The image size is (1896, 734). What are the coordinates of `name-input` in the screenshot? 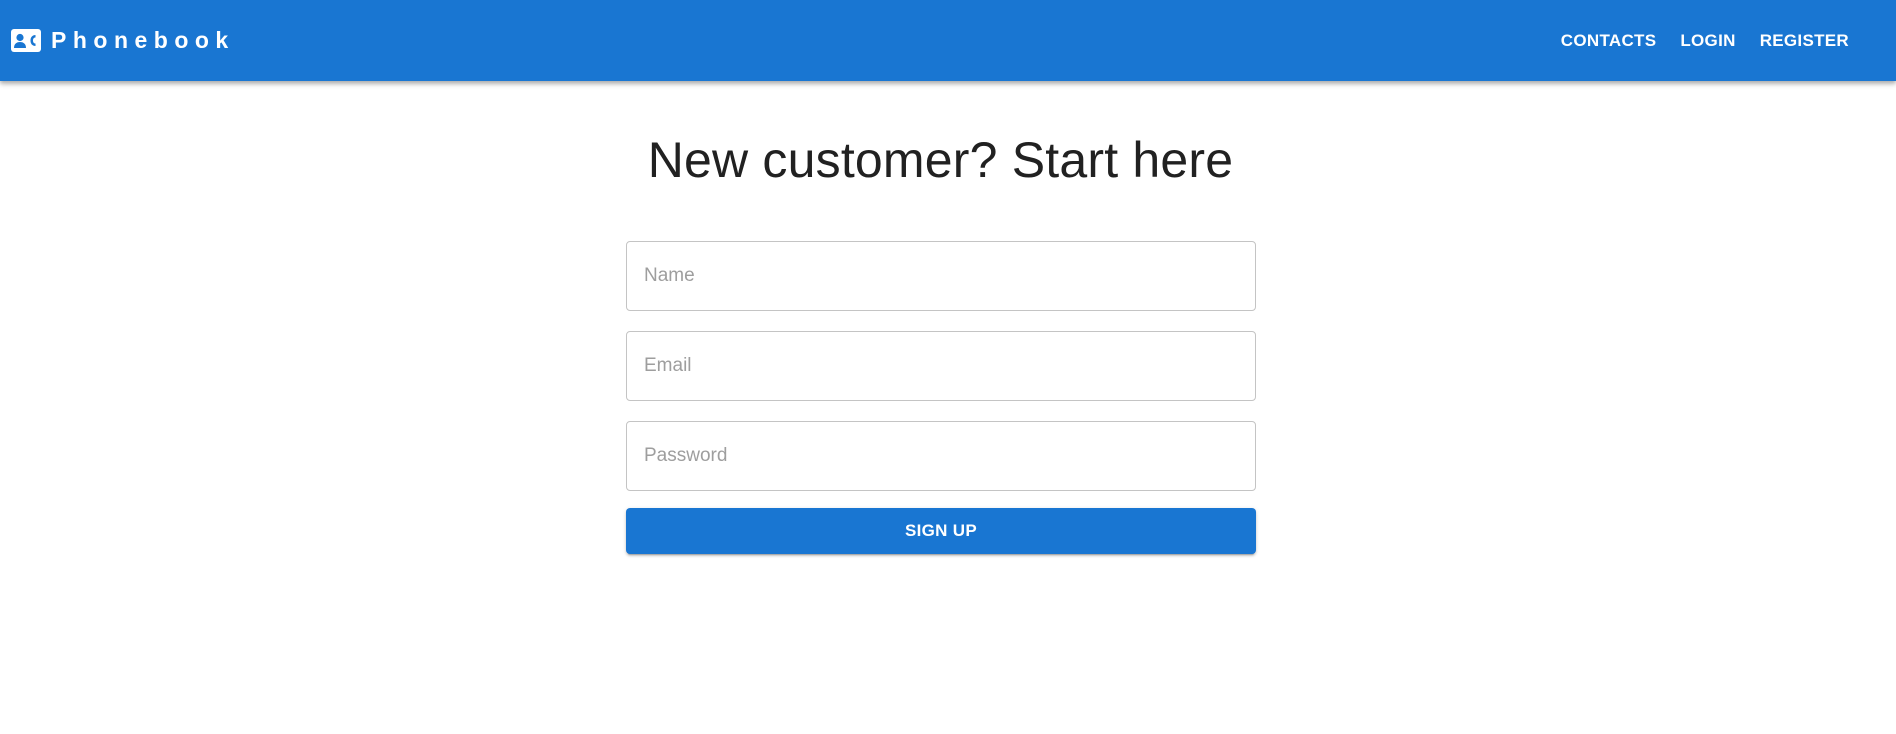 It's located at (941, 276).